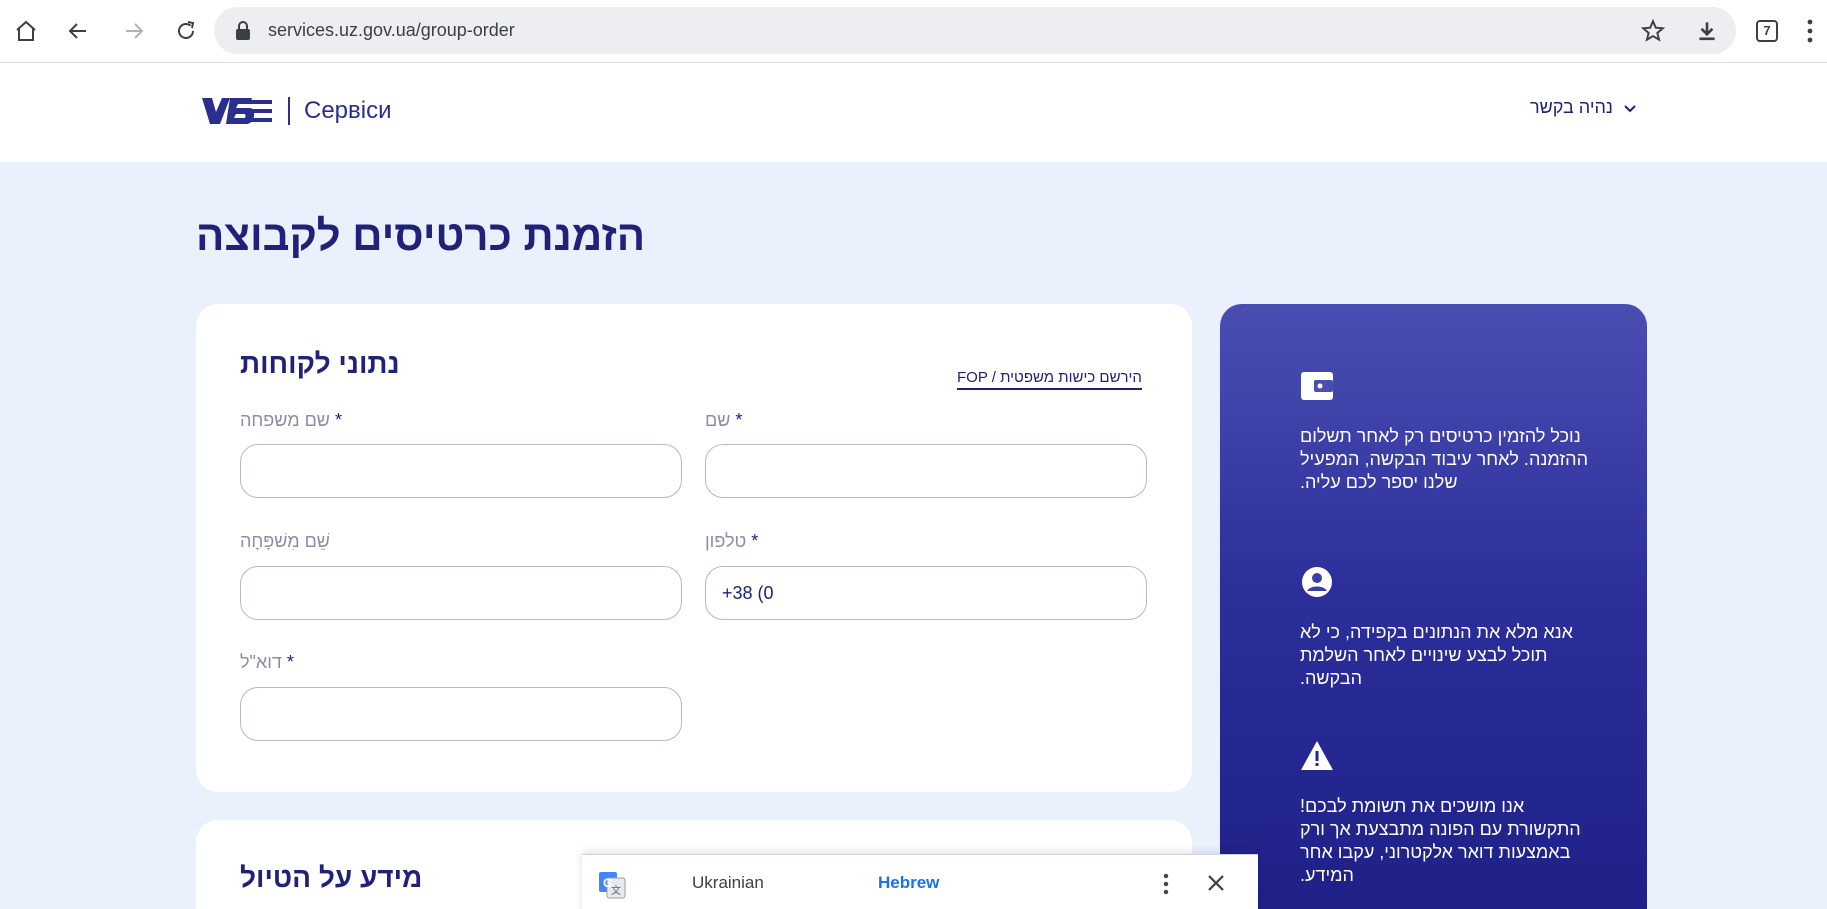  What do you see at coordinates (285, 541) in the screenshot?
I see `patronymic-label: שֵׁם מִשׁפָּחָה` at bounding box center [285, 541].